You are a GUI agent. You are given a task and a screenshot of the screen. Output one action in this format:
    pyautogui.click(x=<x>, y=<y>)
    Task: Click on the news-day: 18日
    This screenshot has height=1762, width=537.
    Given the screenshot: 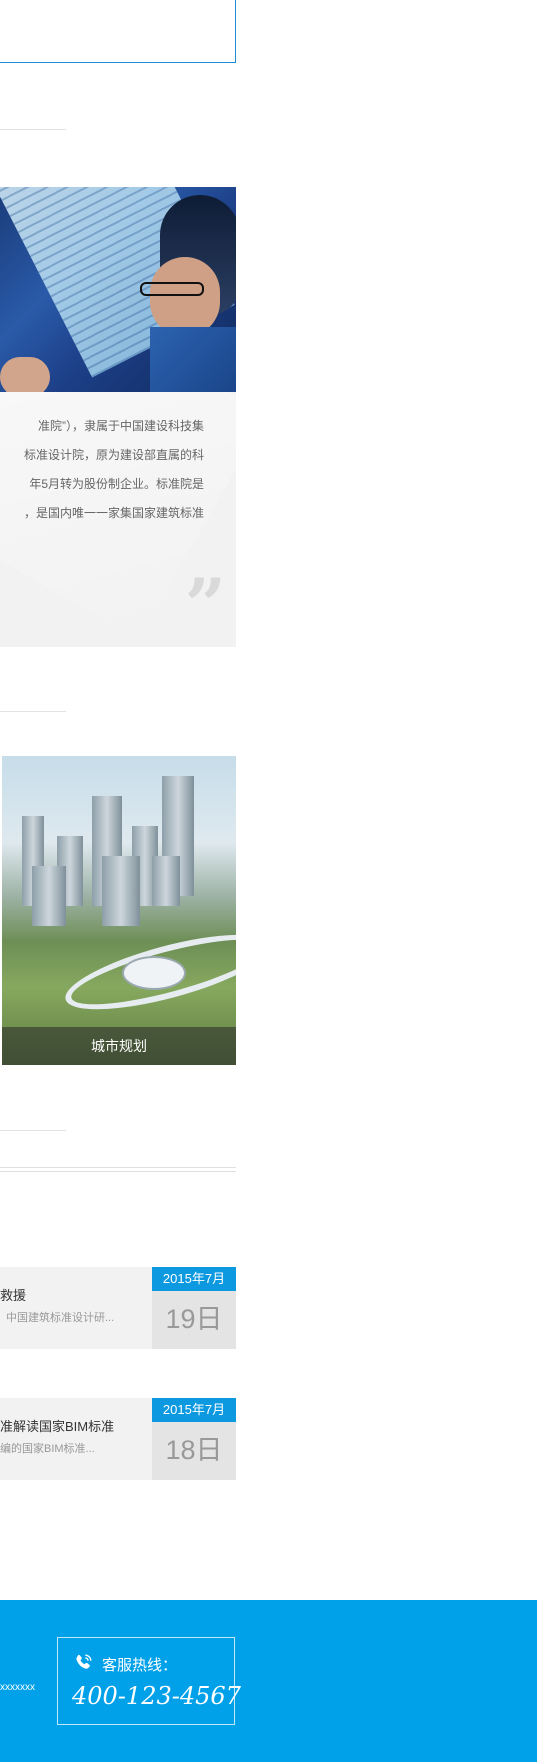 What is the action you would take?
    pyautogui.click(x=194, y=1450)
    